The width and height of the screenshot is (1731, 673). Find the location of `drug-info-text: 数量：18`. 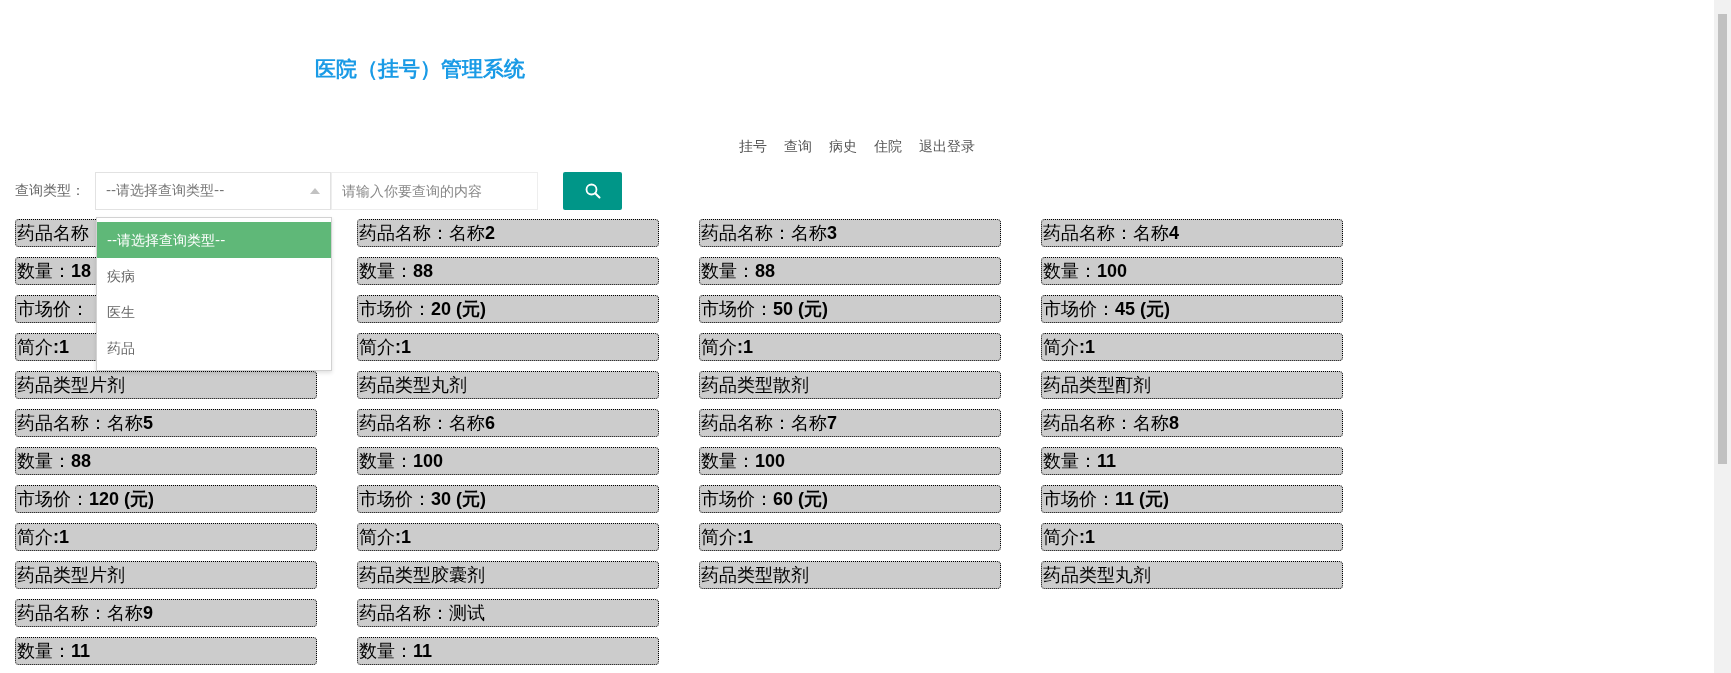

drug-info-text: 数量：18 is located at coordinates (54, 270).